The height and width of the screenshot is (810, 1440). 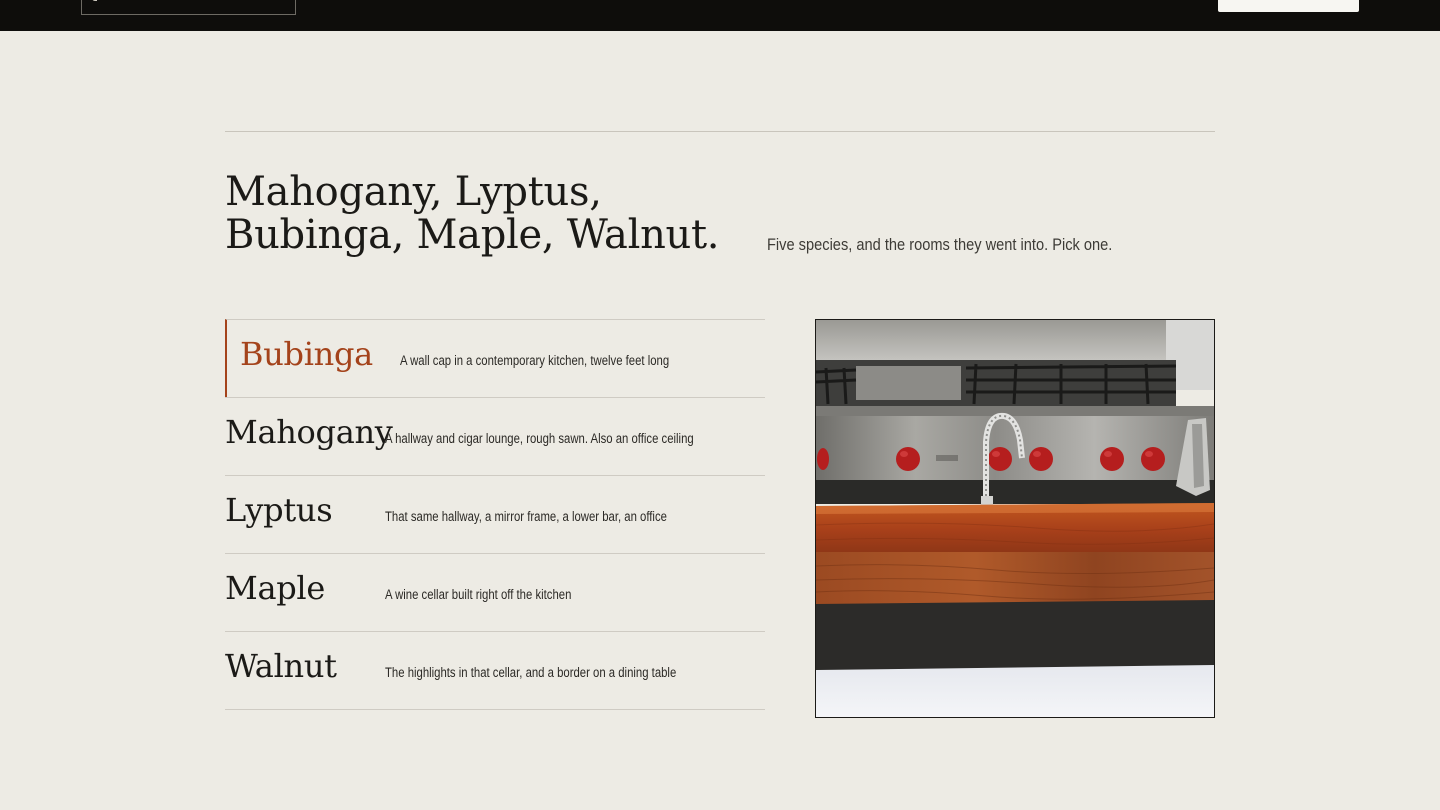 I want to click on species-name: Walnut, so click(x=281, y=666).